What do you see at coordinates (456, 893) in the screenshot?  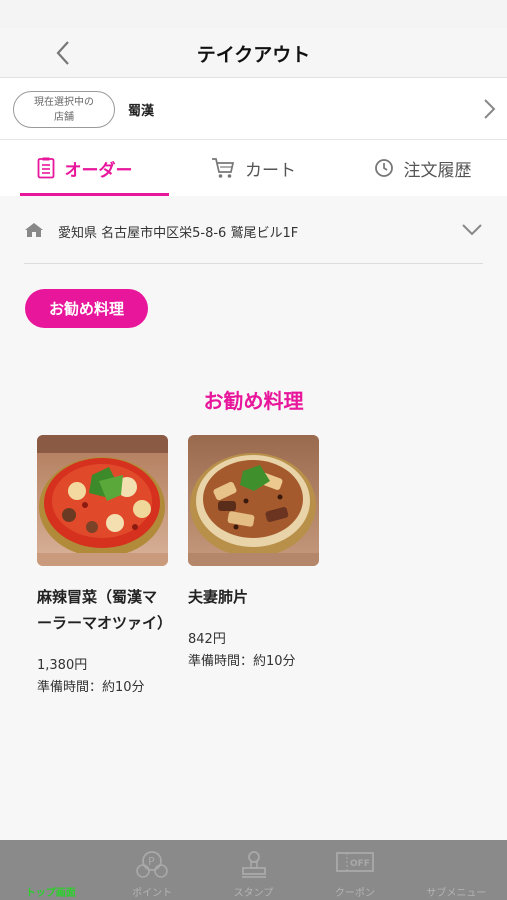 I see `bottom-nav-submenu-label: サブメニュー` at bounding box center [456, 893].